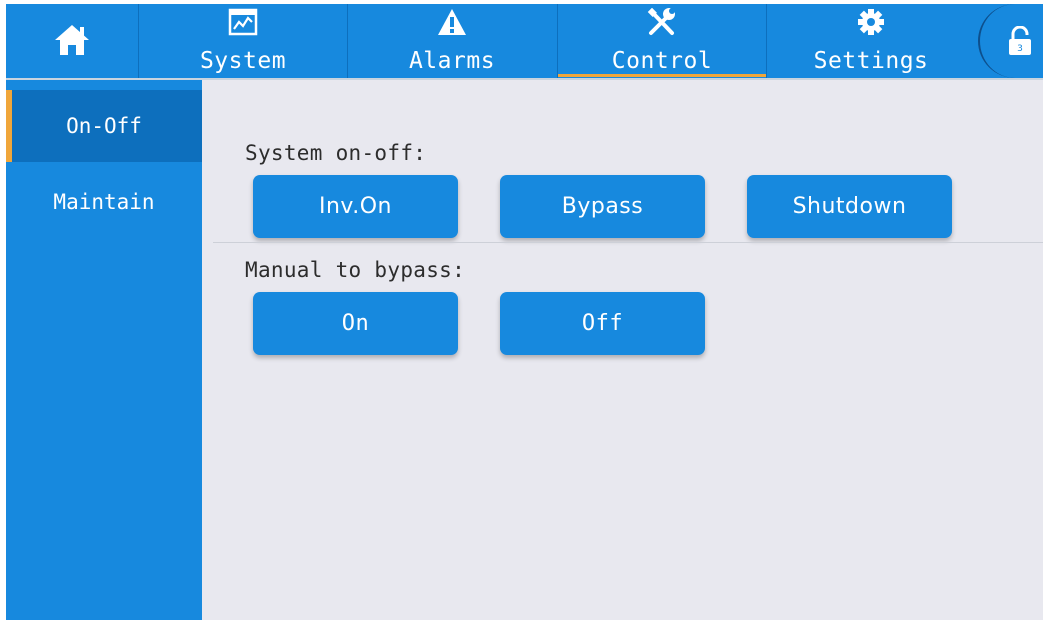 This screenshot has height=622, width=1047. What do you see at coordinates (355, 270) in the screenshot?
I see `manual-bypass-label: Manual to bypass:` at bounding box center [355, 270].